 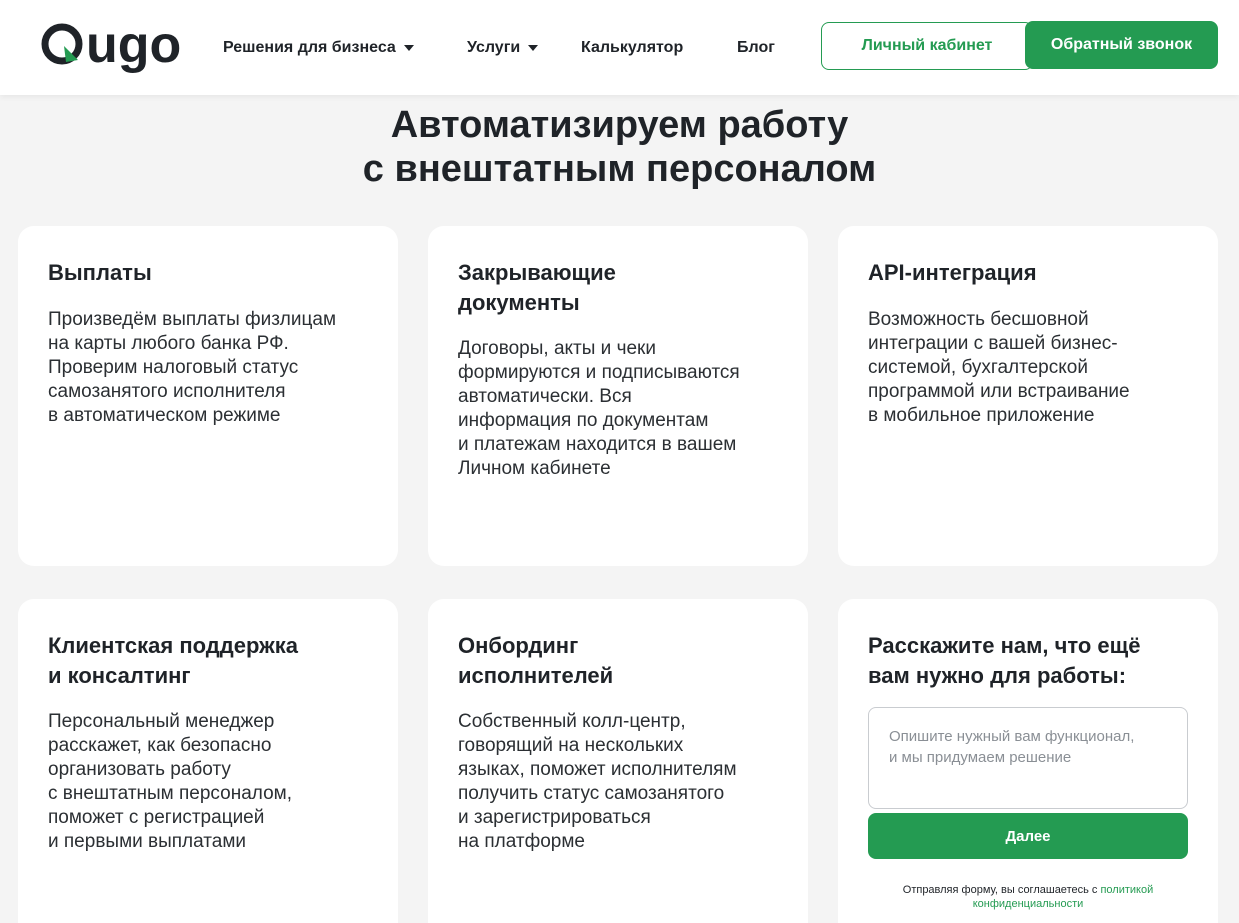 What do you see at coordinates (571, 745) in the screenshot?
I see `card-text-line: говорящий на нескольких` at bounding box center [571, 745].